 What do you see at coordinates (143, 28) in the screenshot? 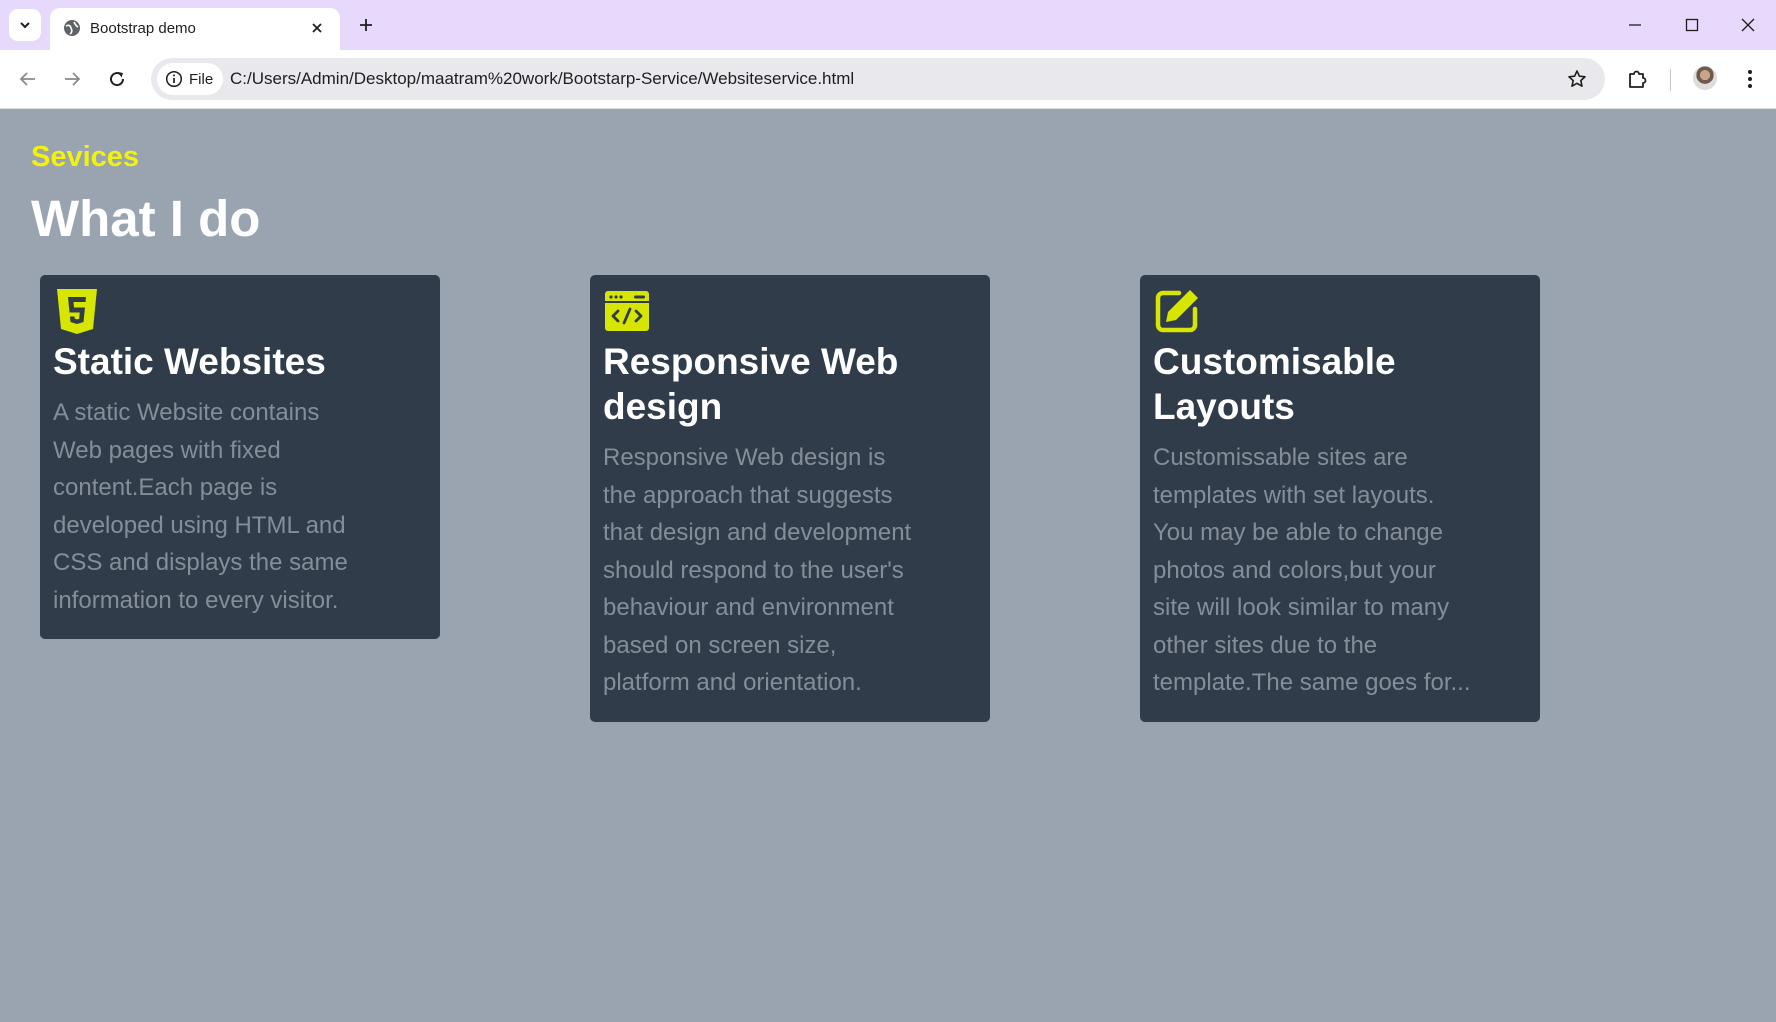
I see `tab-title: Bootstrap demo` at bounding box center [143, 28].